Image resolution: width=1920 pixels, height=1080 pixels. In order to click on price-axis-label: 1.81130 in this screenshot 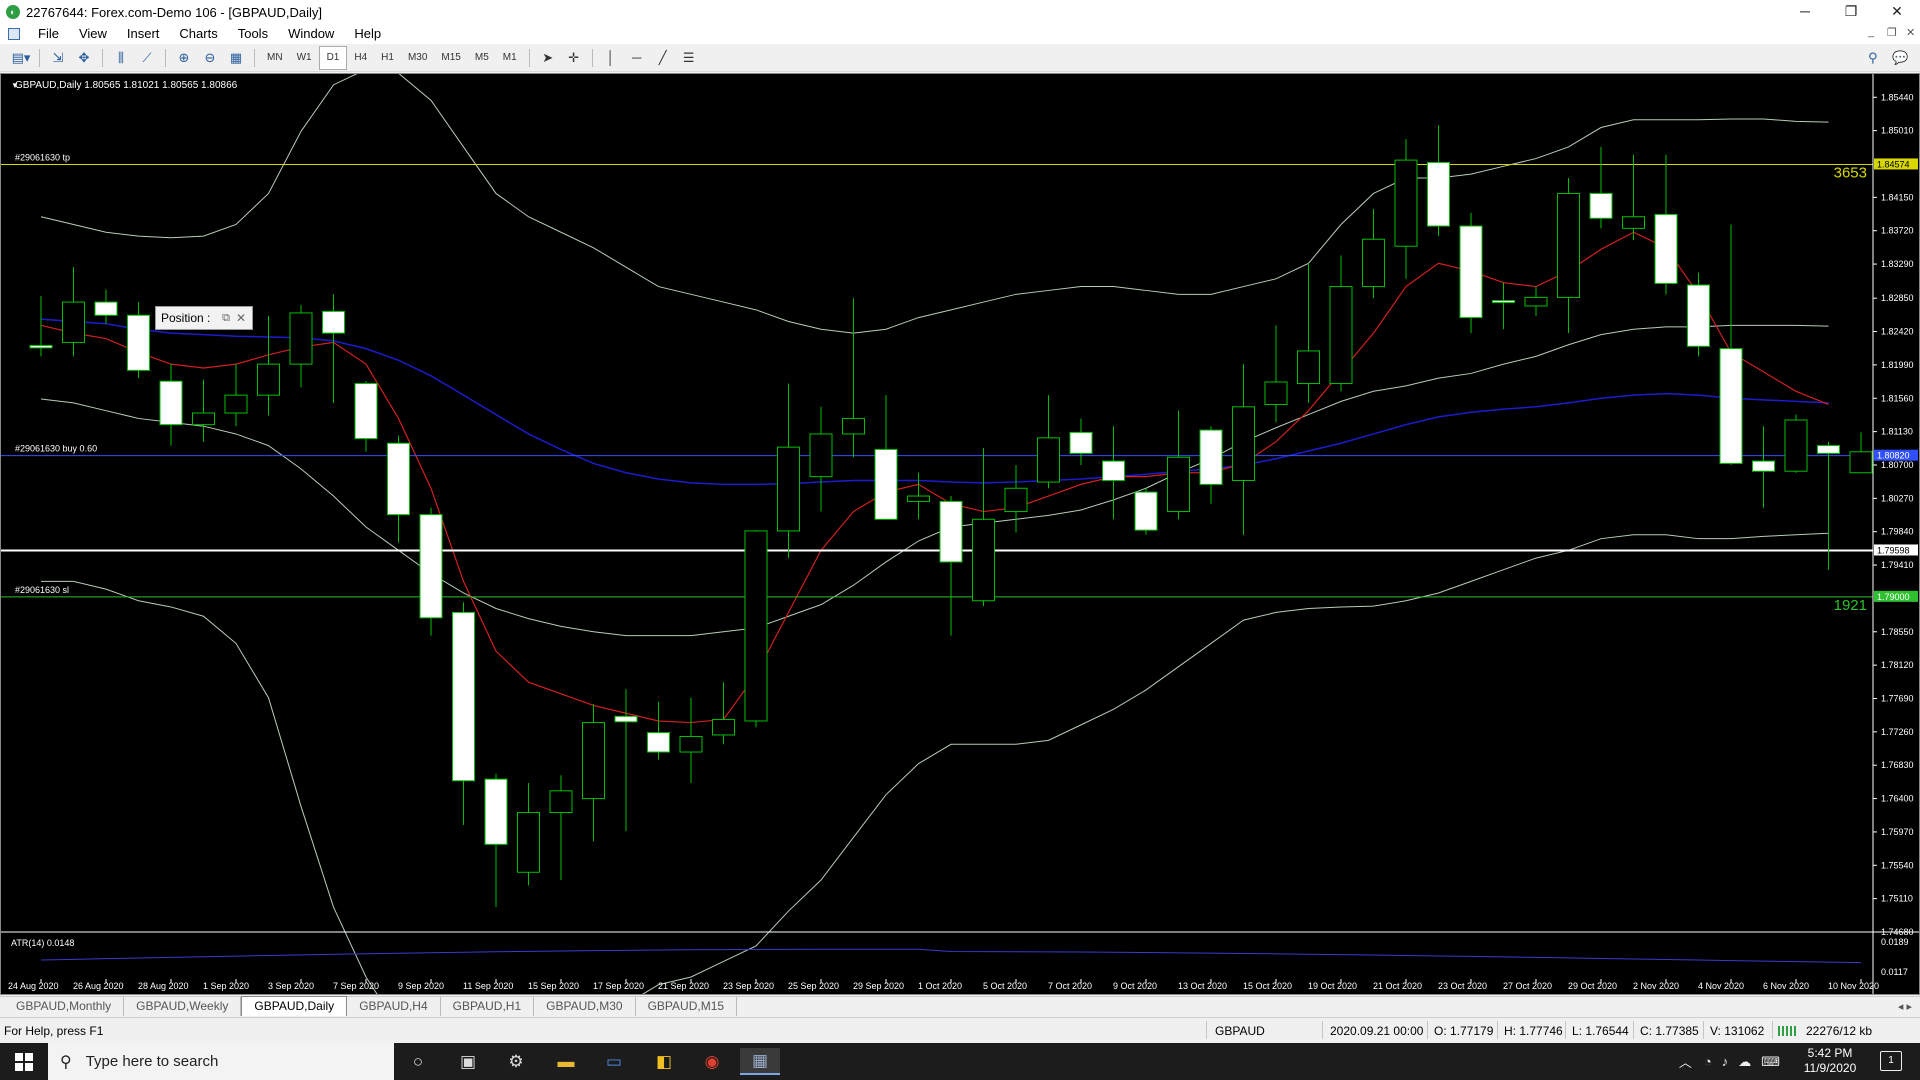, I will do `click(1897, 432)`.